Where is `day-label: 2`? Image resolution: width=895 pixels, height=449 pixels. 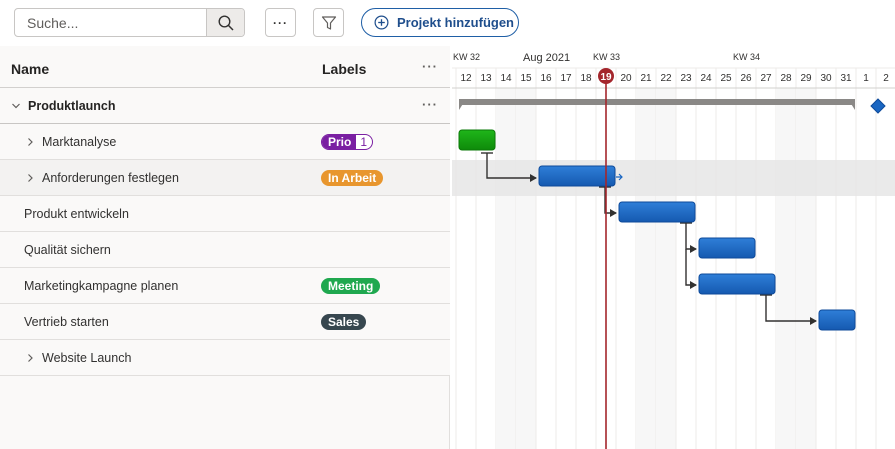
day-label: 2 is located at coordinates (886, 78).